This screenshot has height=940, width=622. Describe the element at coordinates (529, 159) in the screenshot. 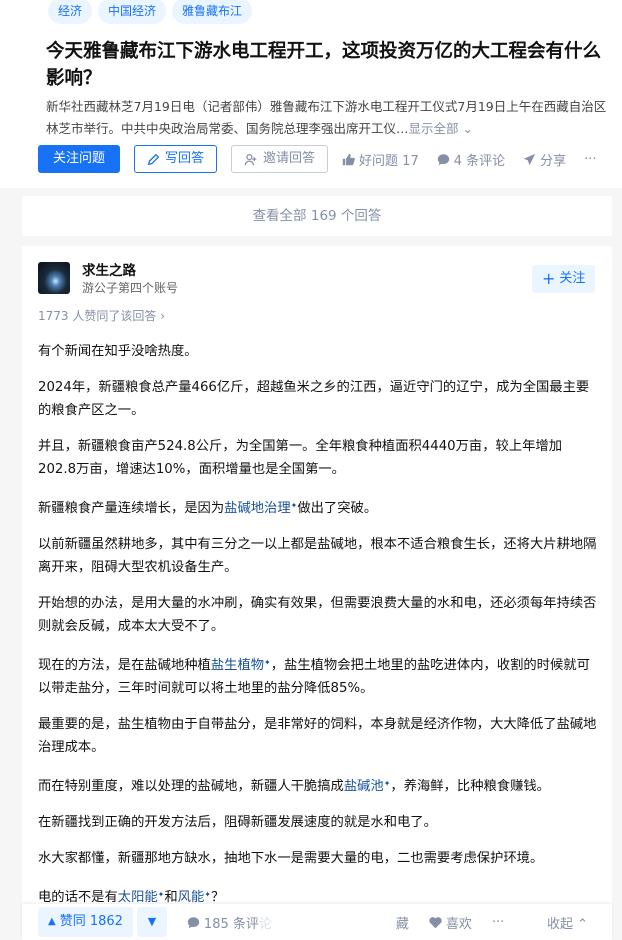

I see `share-icon` at that location.